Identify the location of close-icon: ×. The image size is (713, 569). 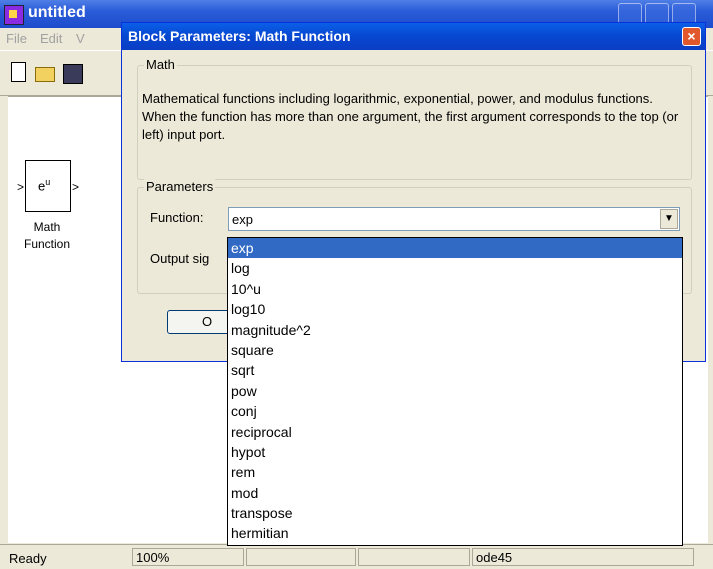
(691, 36).